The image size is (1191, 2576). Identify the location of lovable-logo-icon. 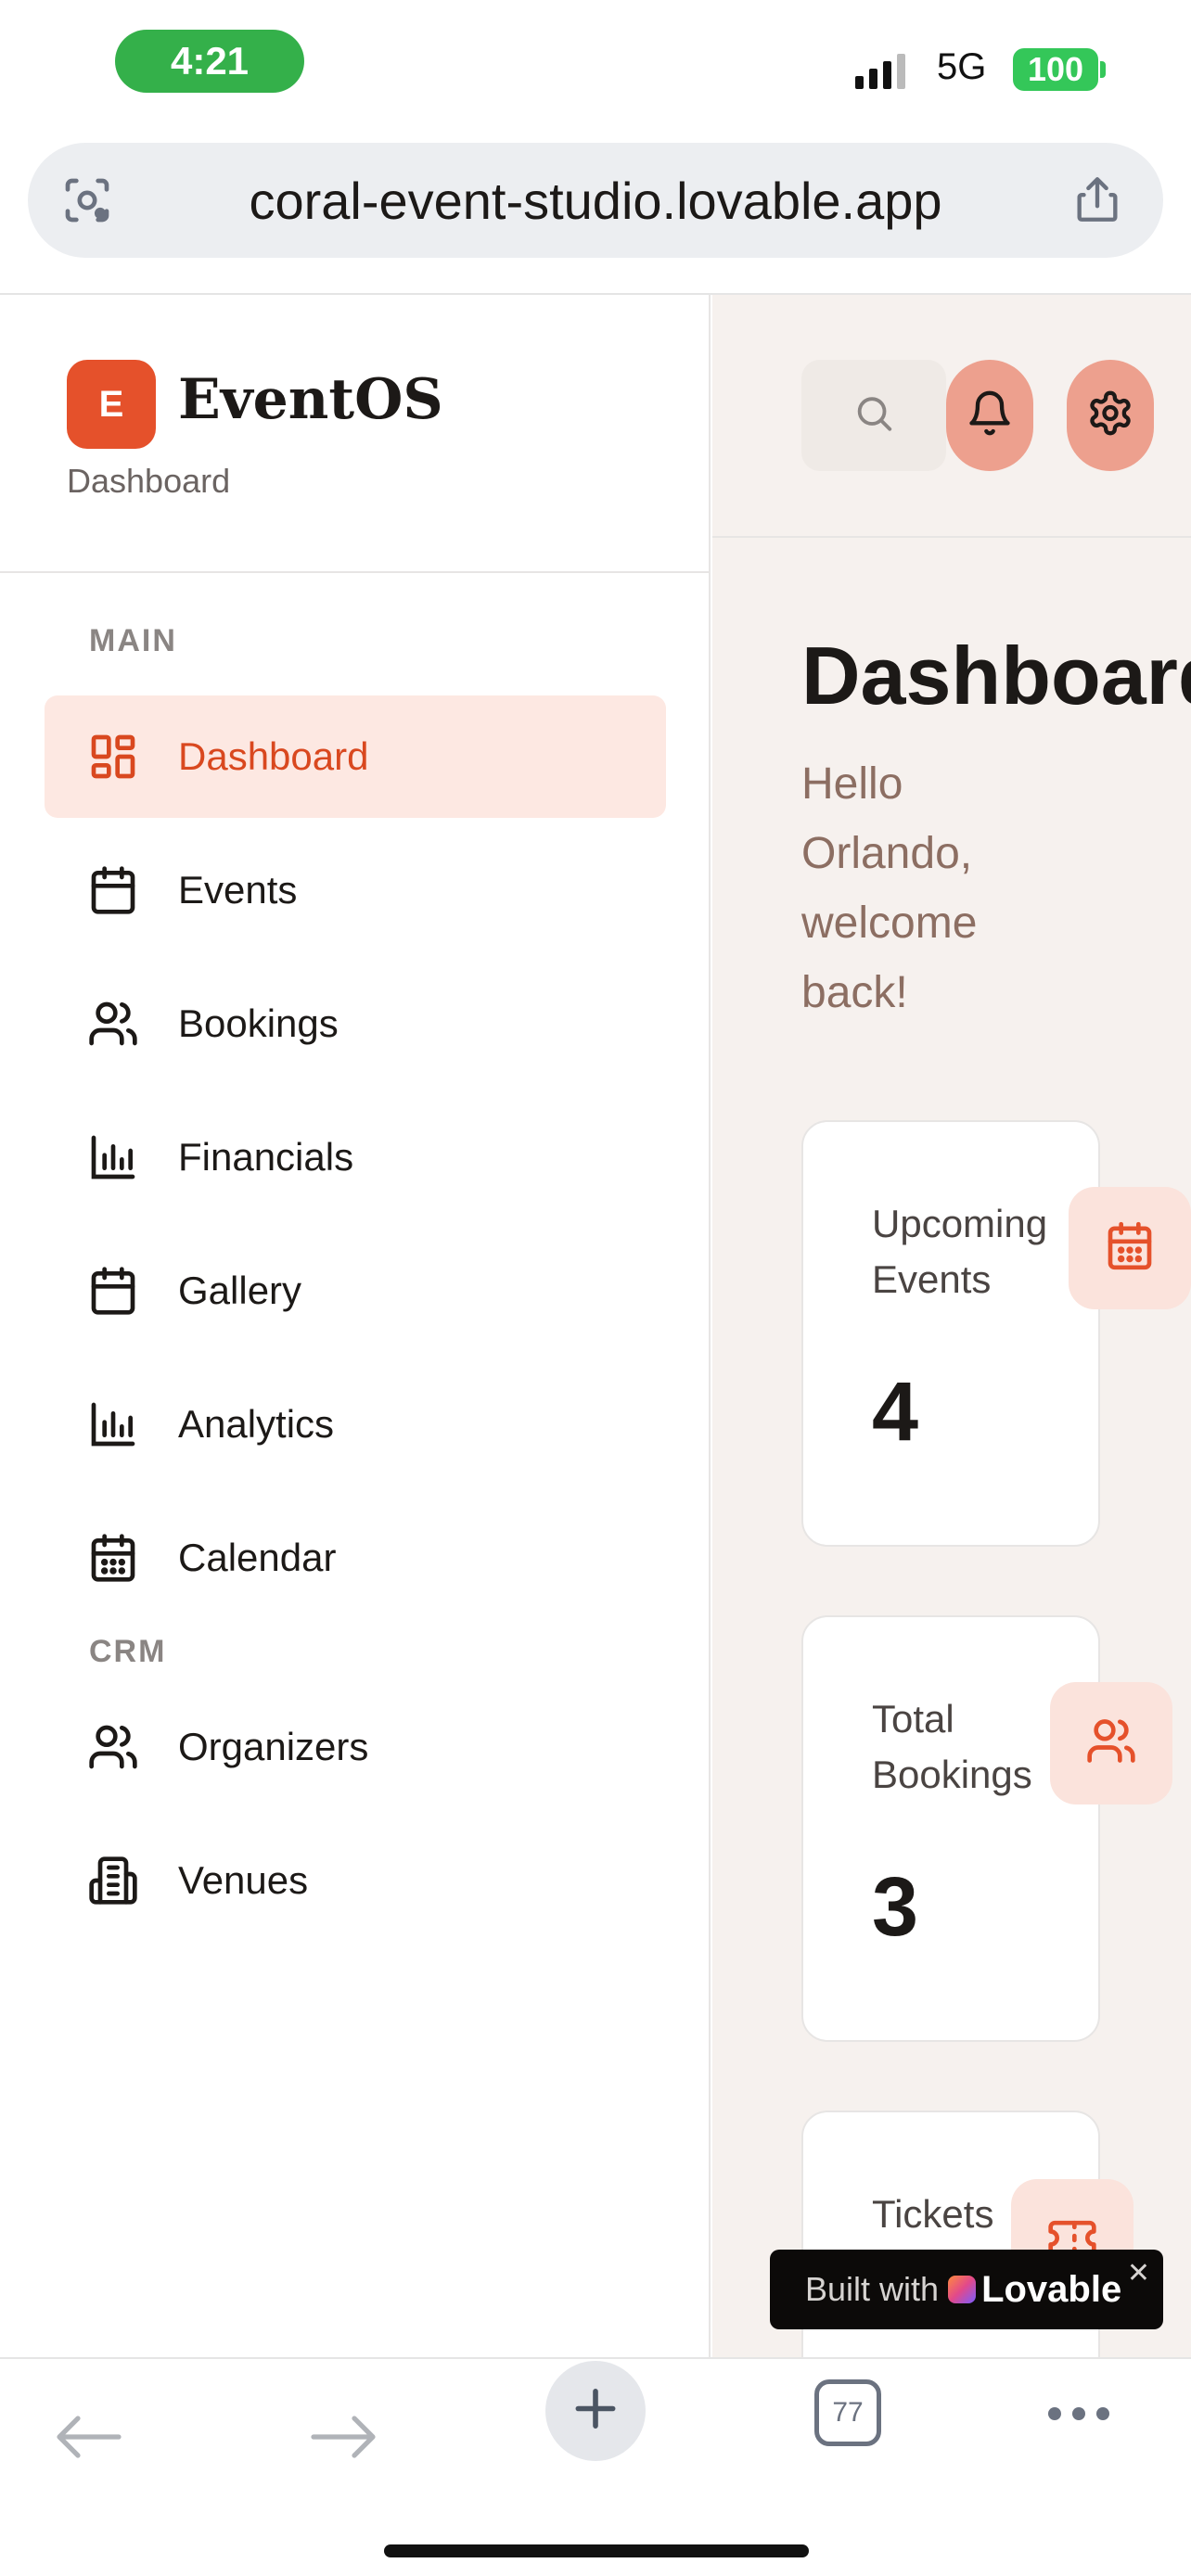
(962, 2289).